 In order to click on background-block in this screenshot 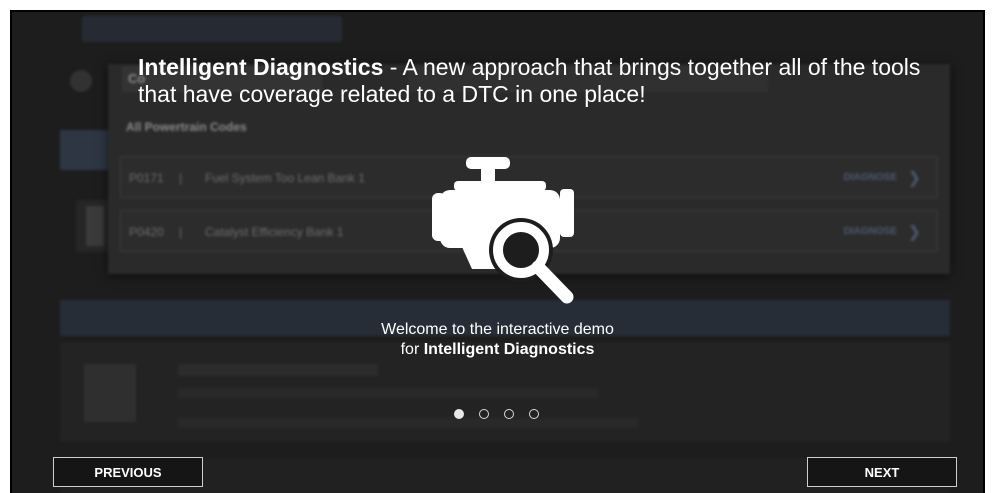, I will do `click(86, 150)`.